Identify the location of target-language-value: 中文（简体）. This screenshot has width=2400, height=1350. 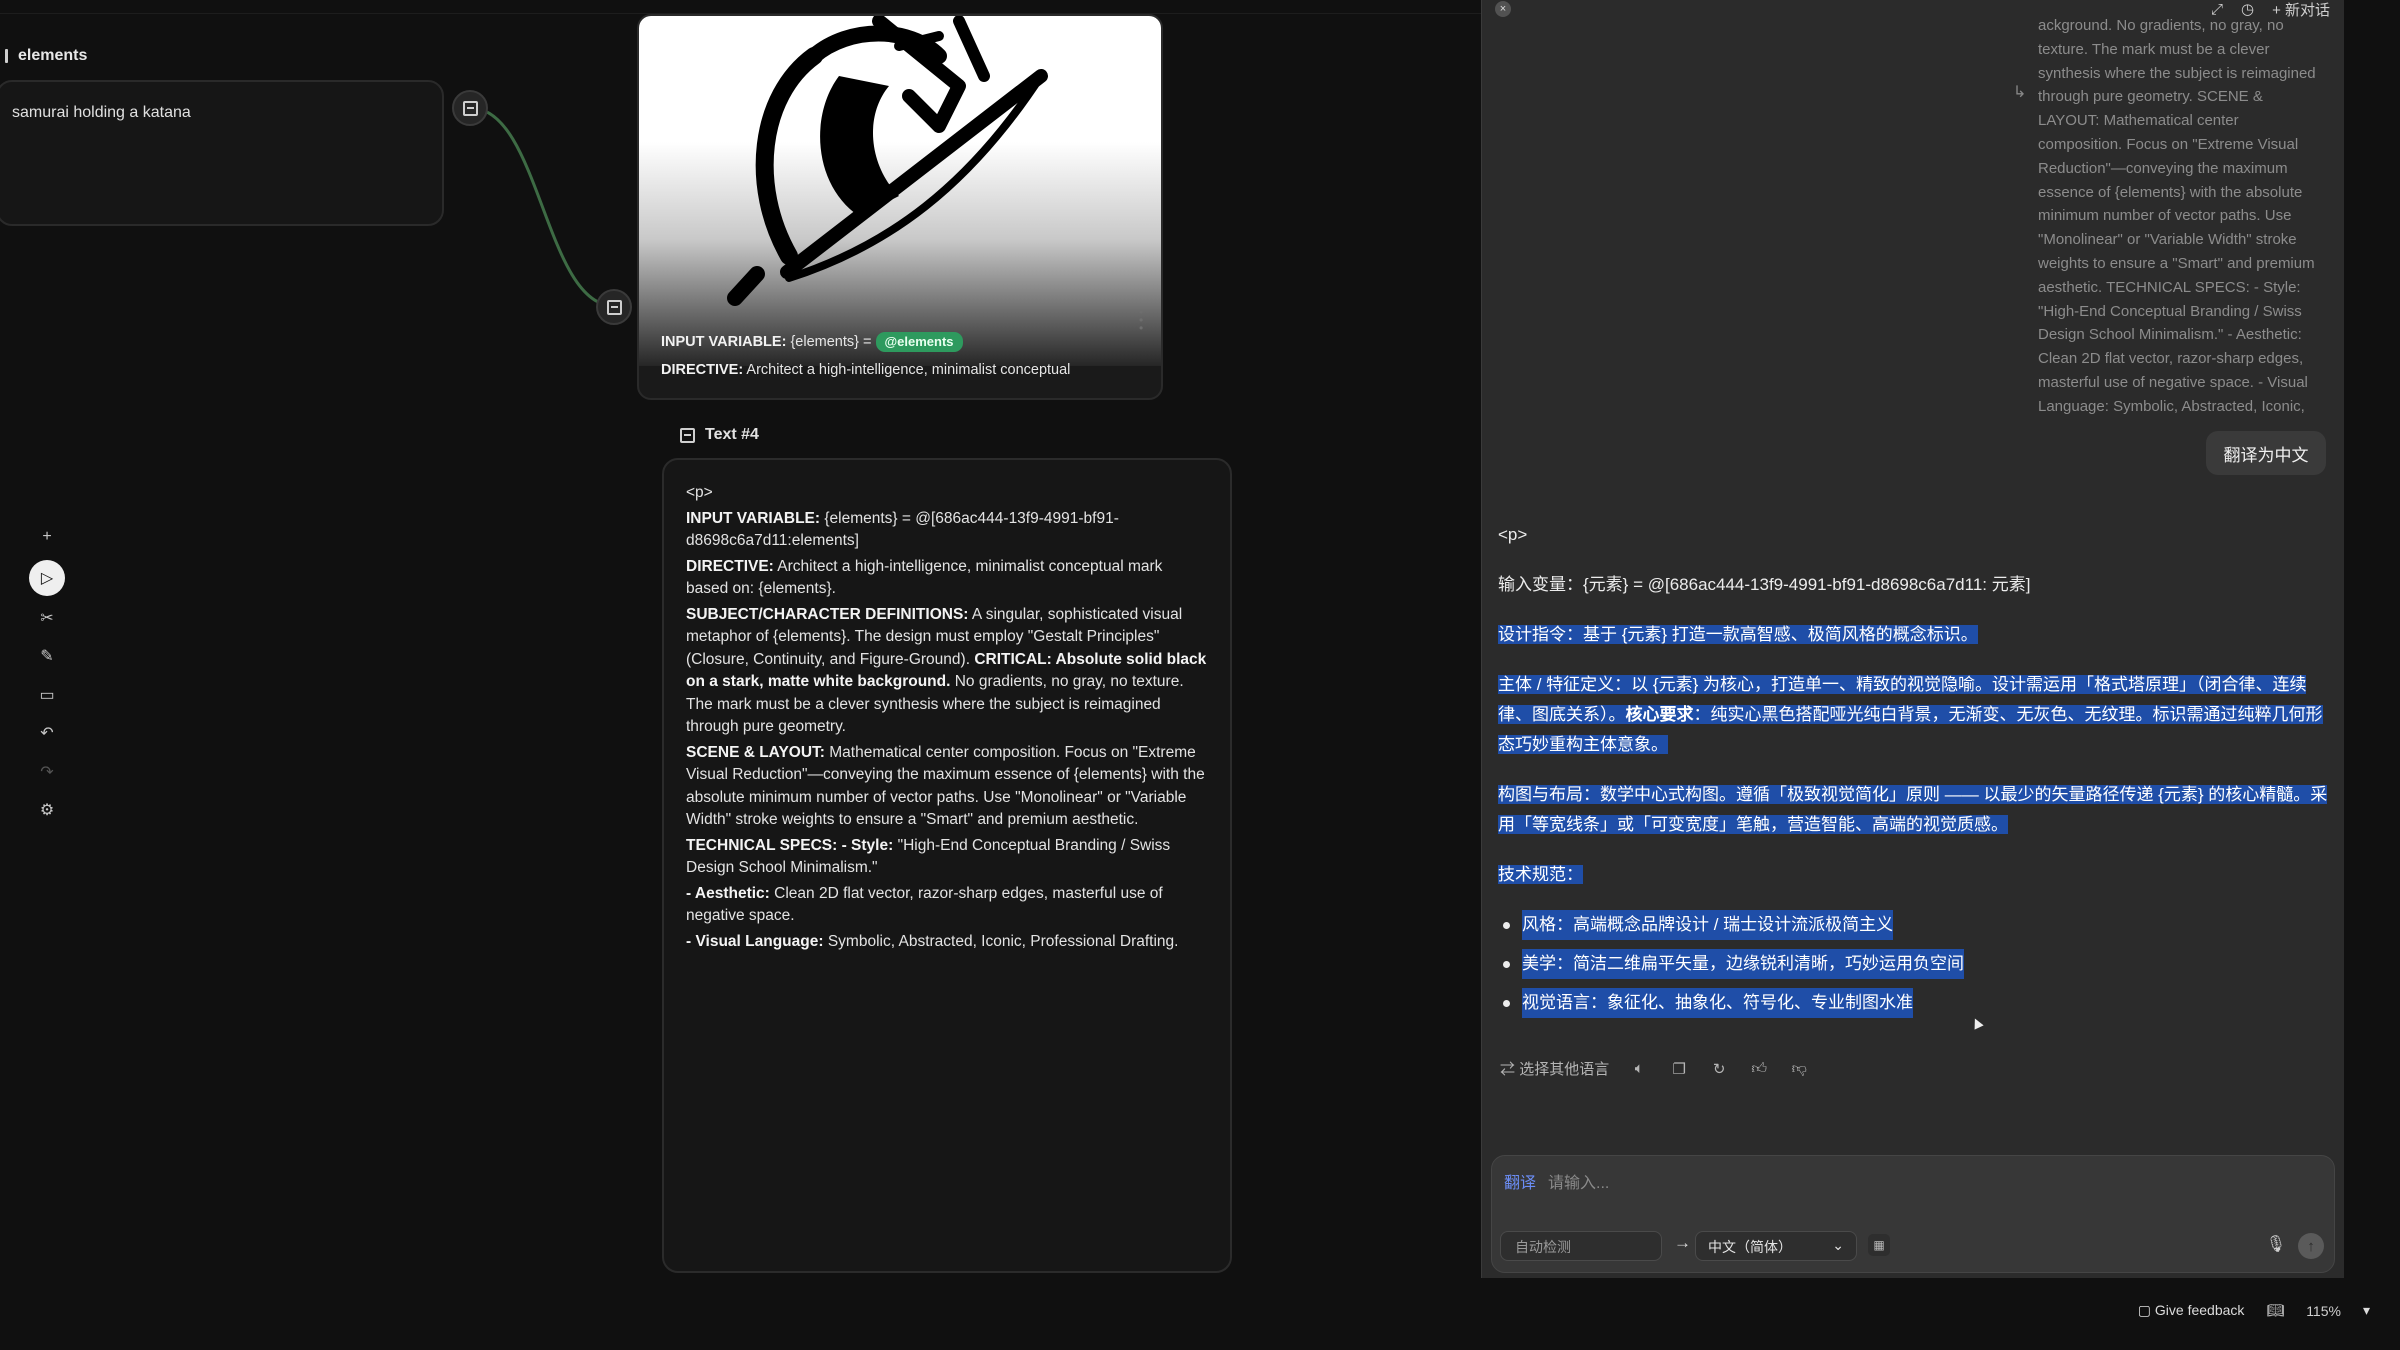
(1750, 1247).